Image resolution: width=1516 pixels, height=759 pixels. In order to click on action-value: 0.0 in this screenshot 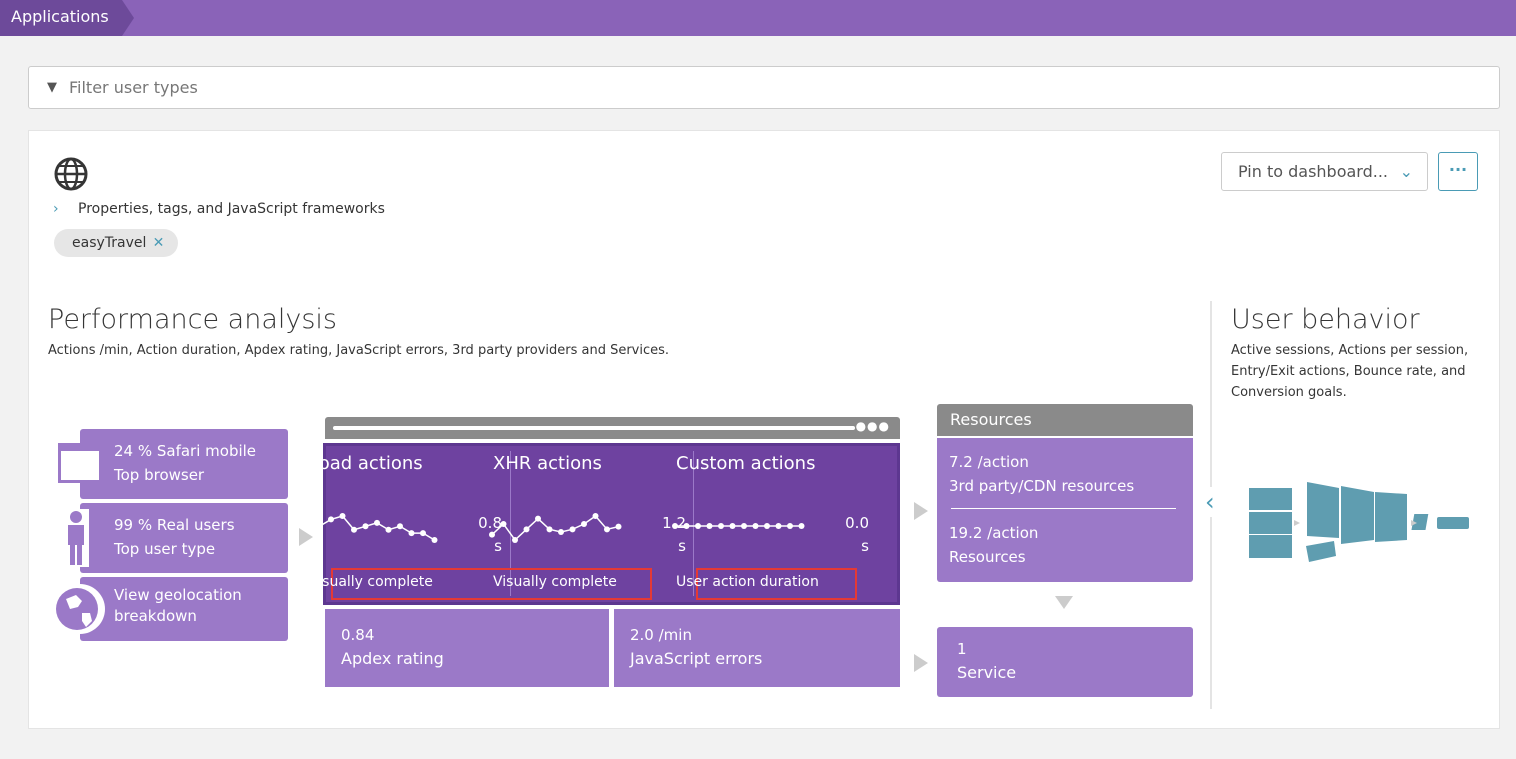, I will do `click(857, 523)`.